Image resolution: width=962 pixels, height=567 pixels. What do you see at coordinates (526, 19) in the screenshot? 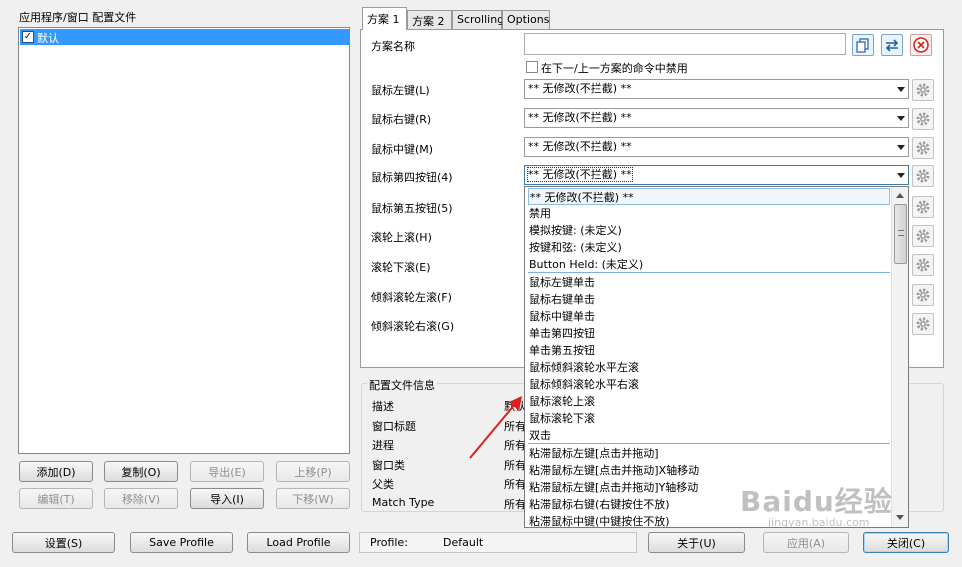
I see `tab-options: Options` at bounding box center [526, 19].